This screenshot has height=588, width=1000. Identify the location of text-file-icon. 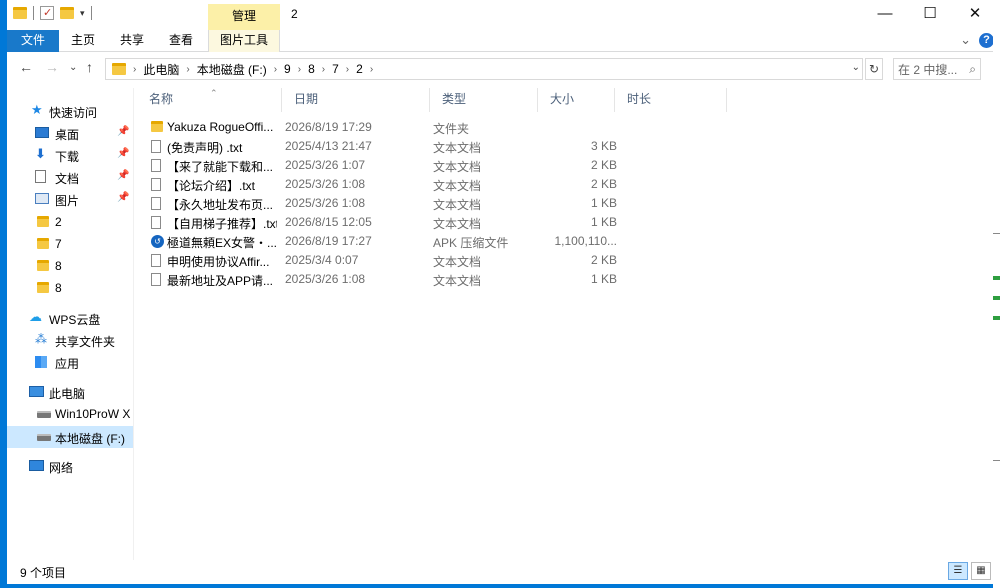
(156, 203).